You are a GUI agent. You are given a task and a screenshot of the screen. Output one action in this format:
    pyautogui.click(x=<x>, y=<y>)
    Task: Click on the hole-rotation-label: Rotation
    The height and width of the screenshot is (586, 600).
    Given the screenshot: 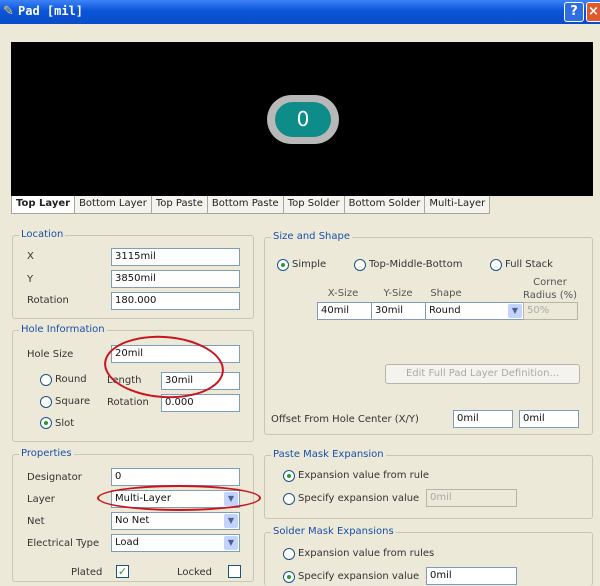 What is the action you would take?
    pyautogui.click(x=128, y=402)
    